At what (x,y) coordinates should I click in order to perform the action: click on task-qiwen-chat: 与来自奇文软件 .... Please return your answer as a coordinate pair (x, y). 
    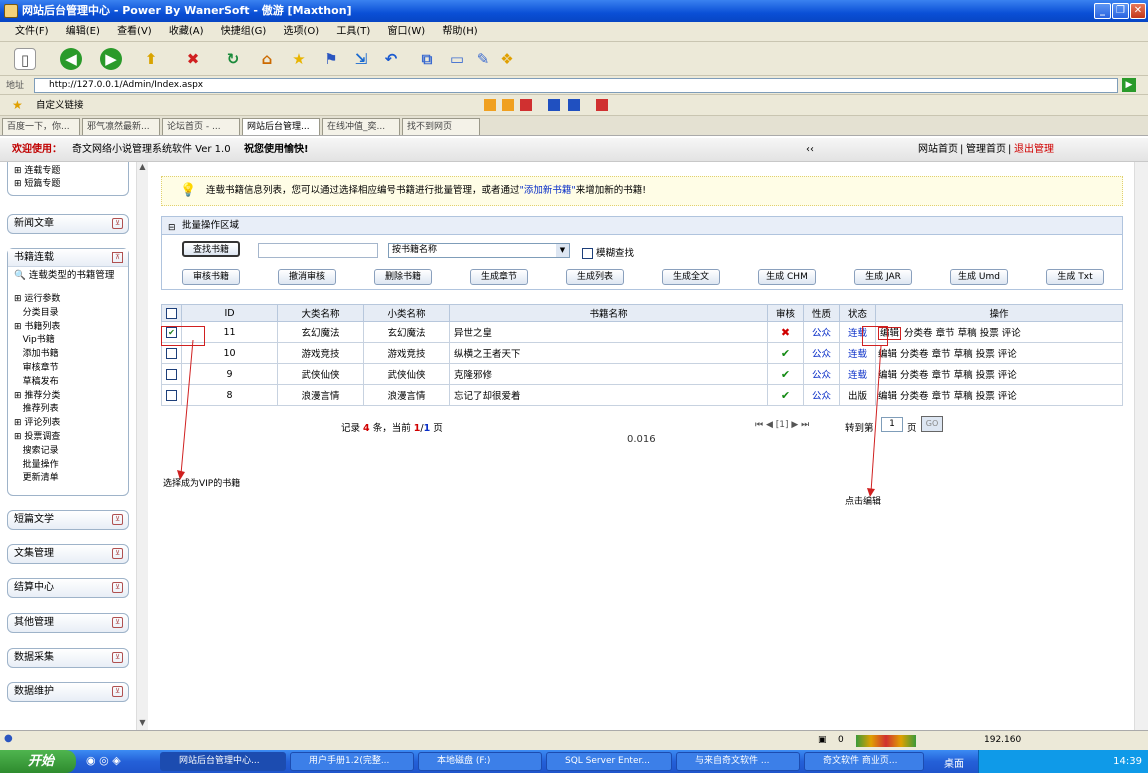
    Looking at the image, I should click on (738, 761).